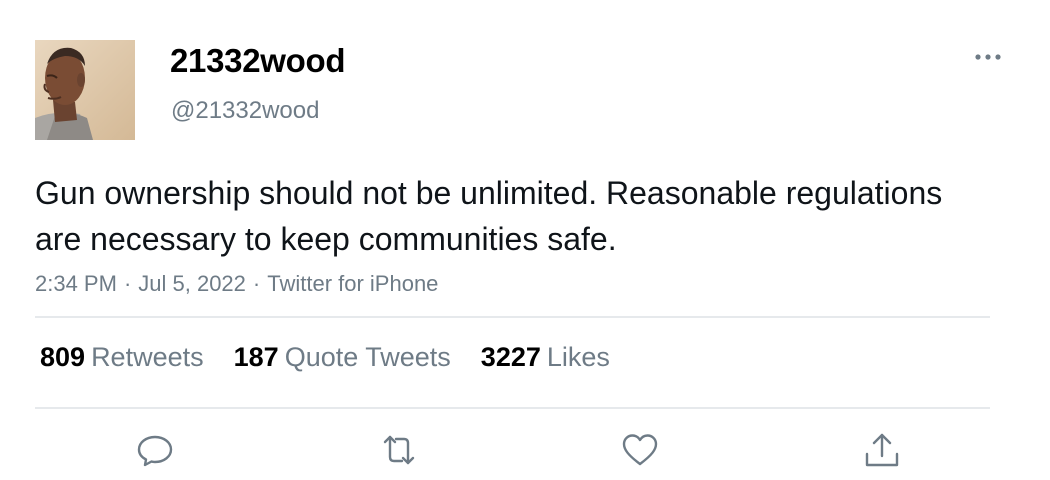 The image size is (1050, 480). I want to click on likes-count: 3227, so click(510, 357).